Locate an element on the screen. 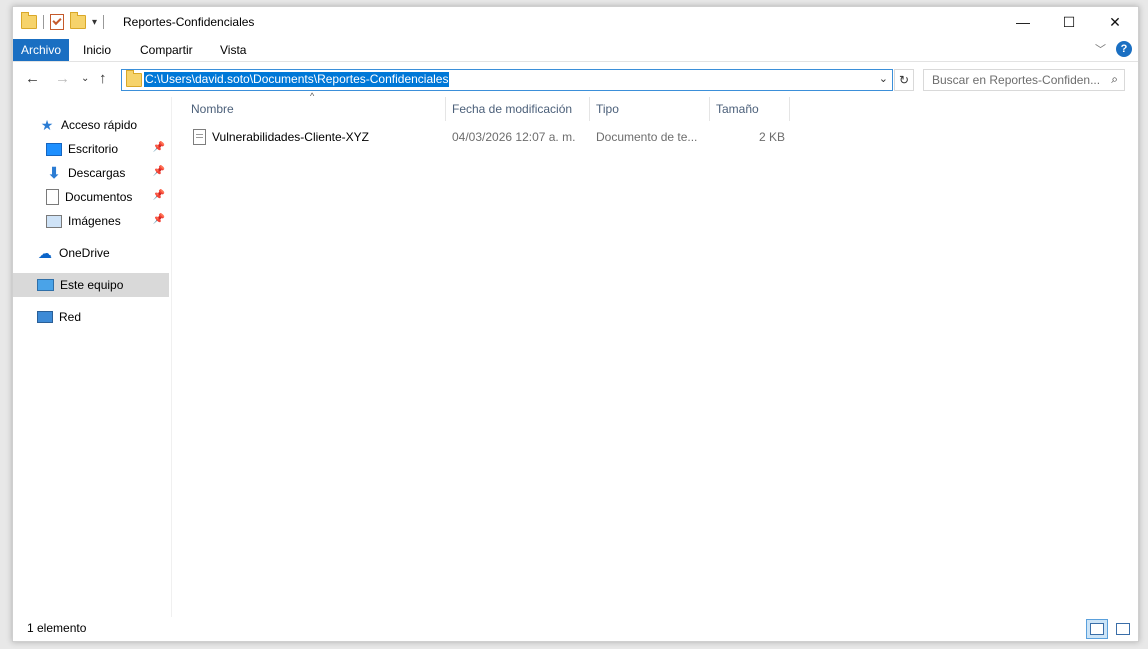  quick-access-toolbar: ▾ is located at coordinates (63, 21).